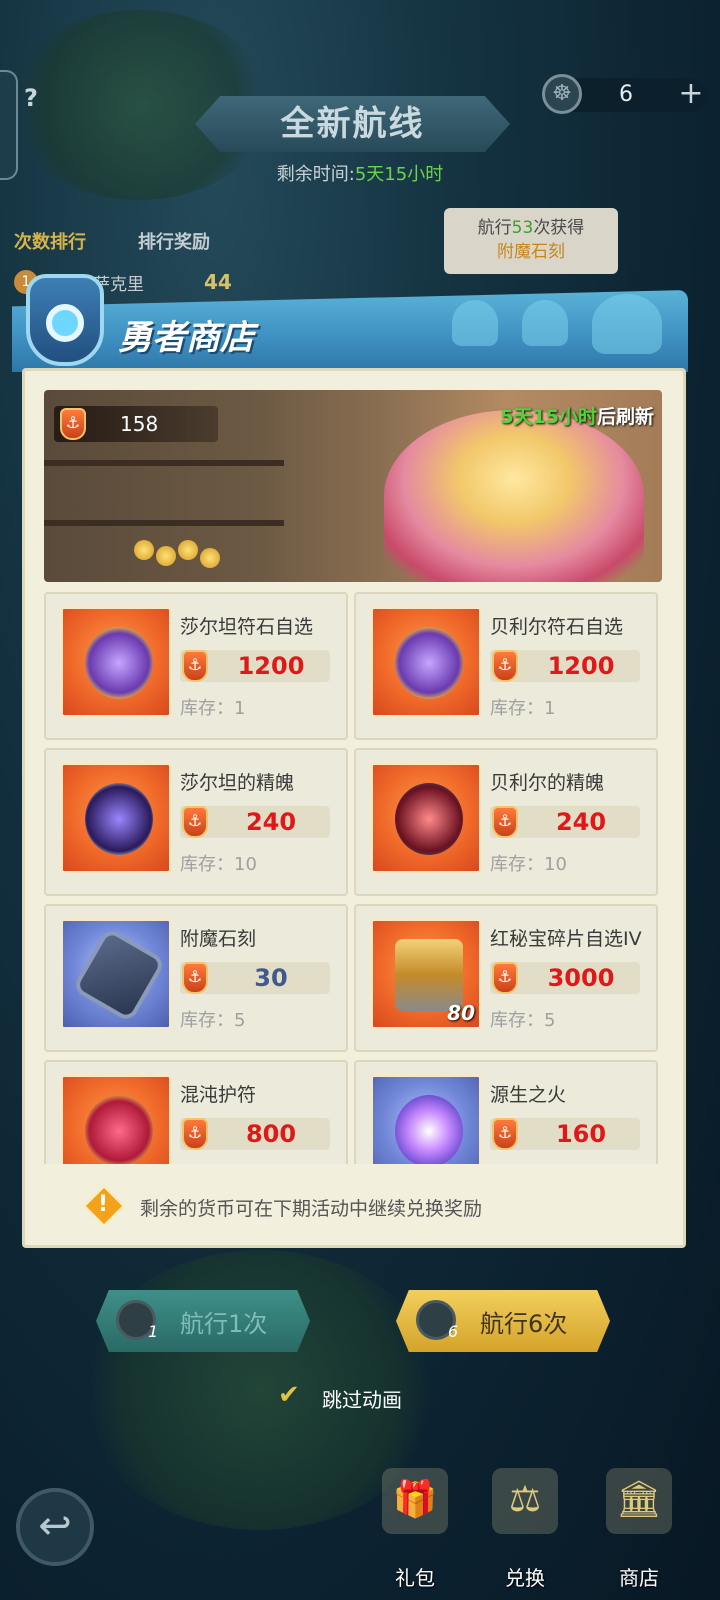  Describe the element at coordinates (255, 822) in the screenshot. I see `item-price-bar: ⚓ 240` at that location.